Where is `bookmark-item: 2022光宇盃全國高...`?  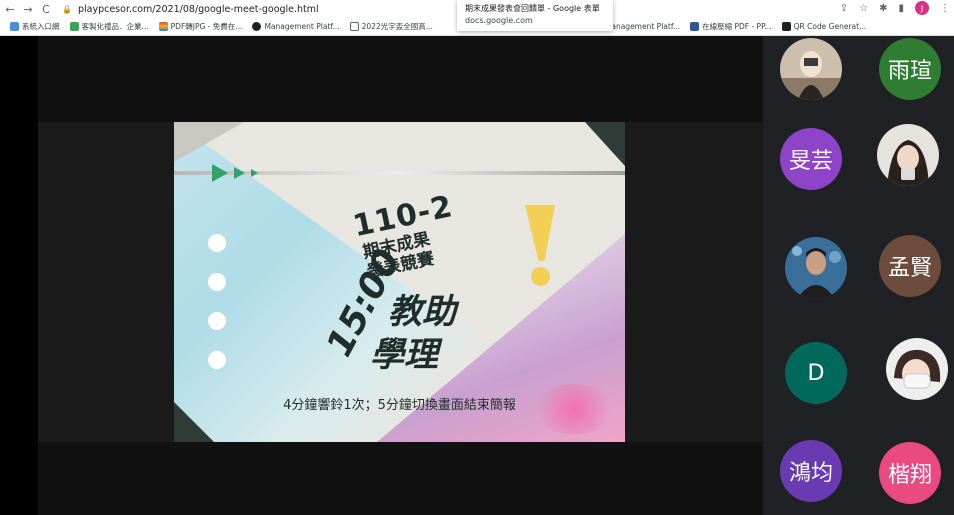 bookmark-item: 2022光宇盃全國高... is located at coordinates (391, 26).